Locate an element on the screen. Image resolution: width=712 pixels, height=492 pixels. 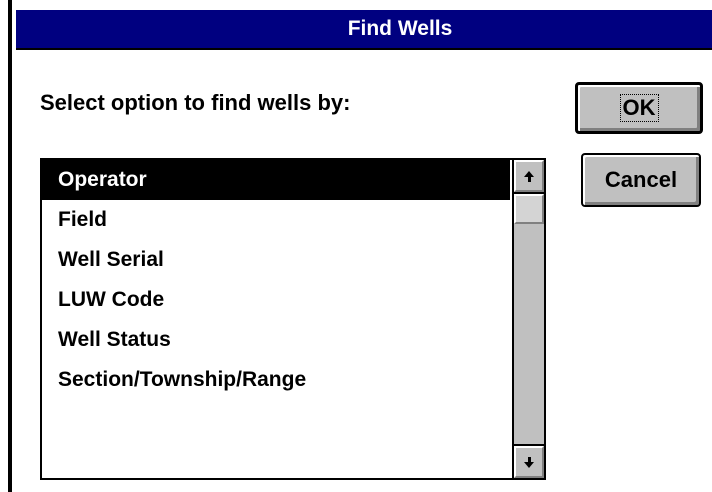
scroll-down-button is located at coordinates (529, 462).